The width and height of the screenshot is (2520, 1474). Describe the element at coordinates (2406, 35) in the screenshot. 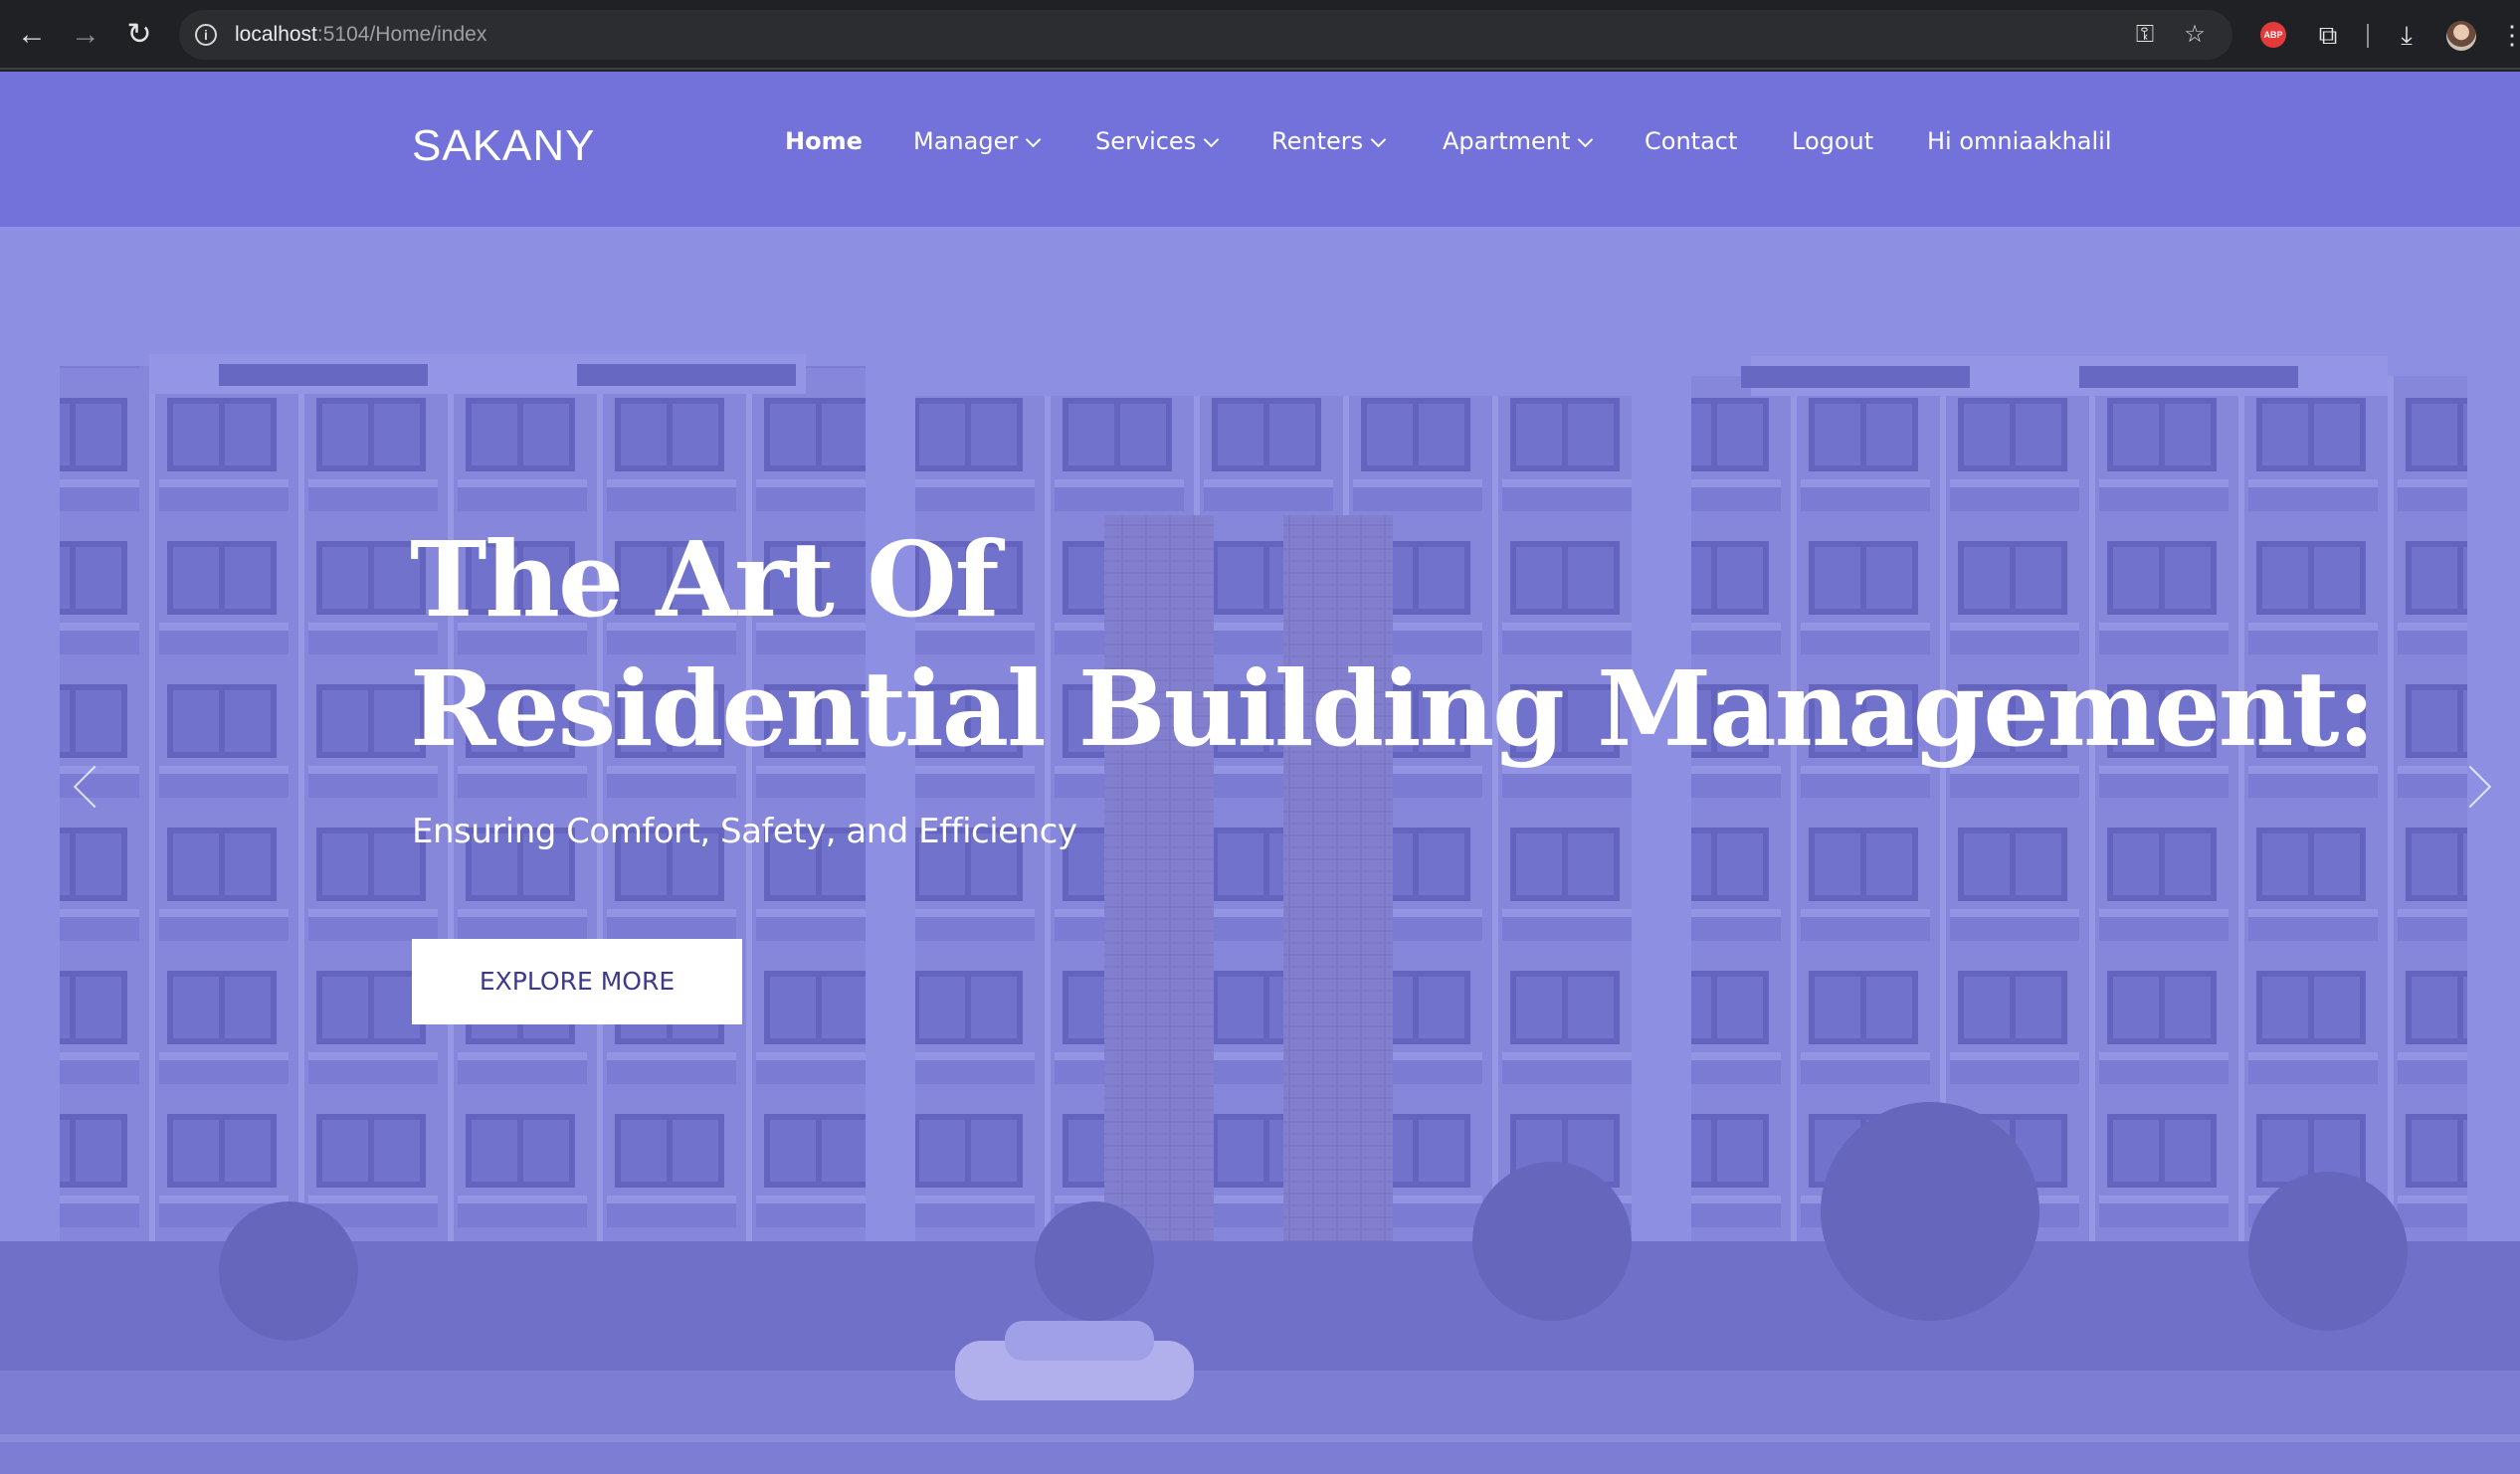

I see `download-icon: ⤓` at that location.